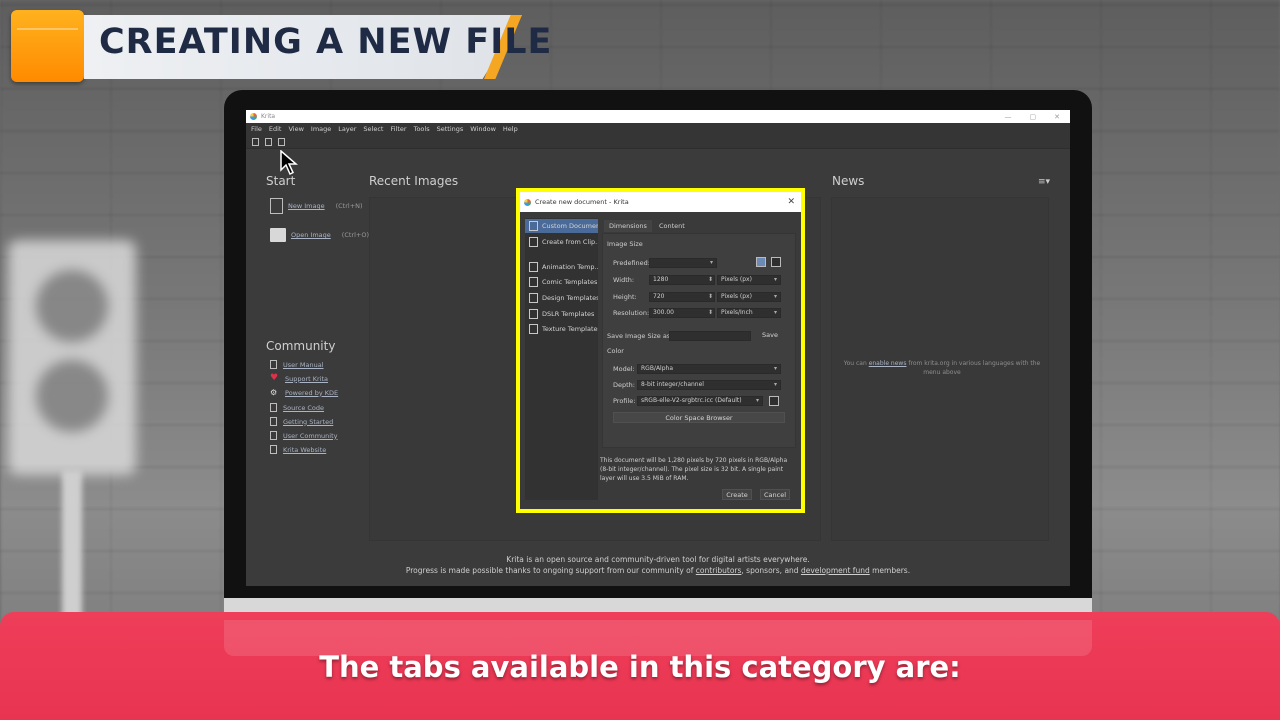 The image size is (1280, 720). What do you see at coordinates (256, 129) in the screenshot?
I see `menu-file: File` at bounding box center [256, 129].